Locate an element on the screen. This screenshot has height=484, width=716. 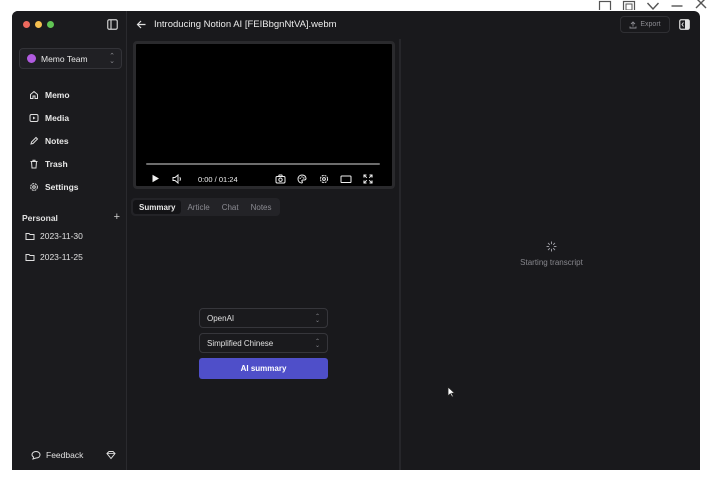
provider-select: OpenAI ⌃ ⌄ is located at coordinates (263, 318).